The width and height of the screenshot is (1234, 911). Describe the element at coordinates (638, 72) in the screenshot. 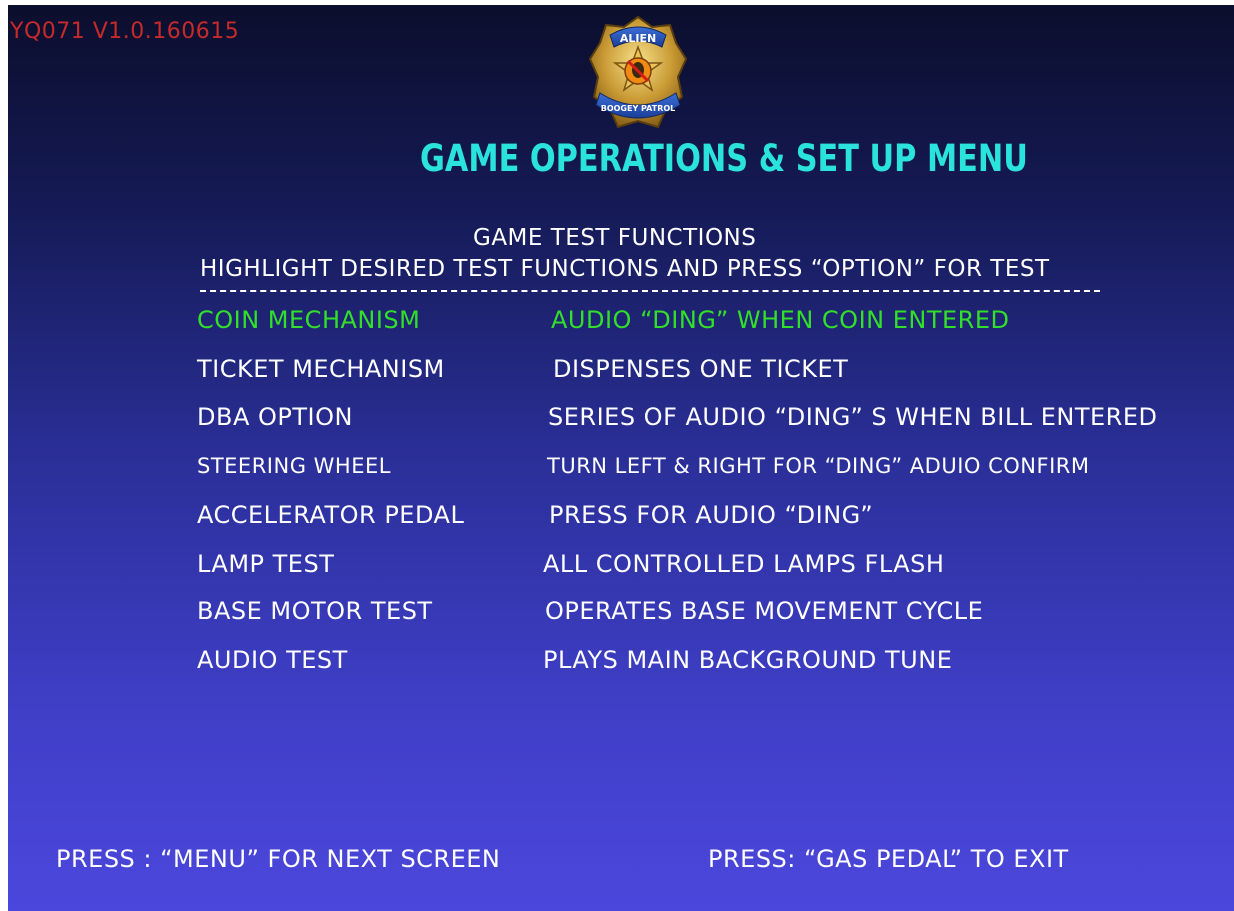

I see `alien-badge-logo-icon: ALIEN BOOGEY PATROL` at that location.